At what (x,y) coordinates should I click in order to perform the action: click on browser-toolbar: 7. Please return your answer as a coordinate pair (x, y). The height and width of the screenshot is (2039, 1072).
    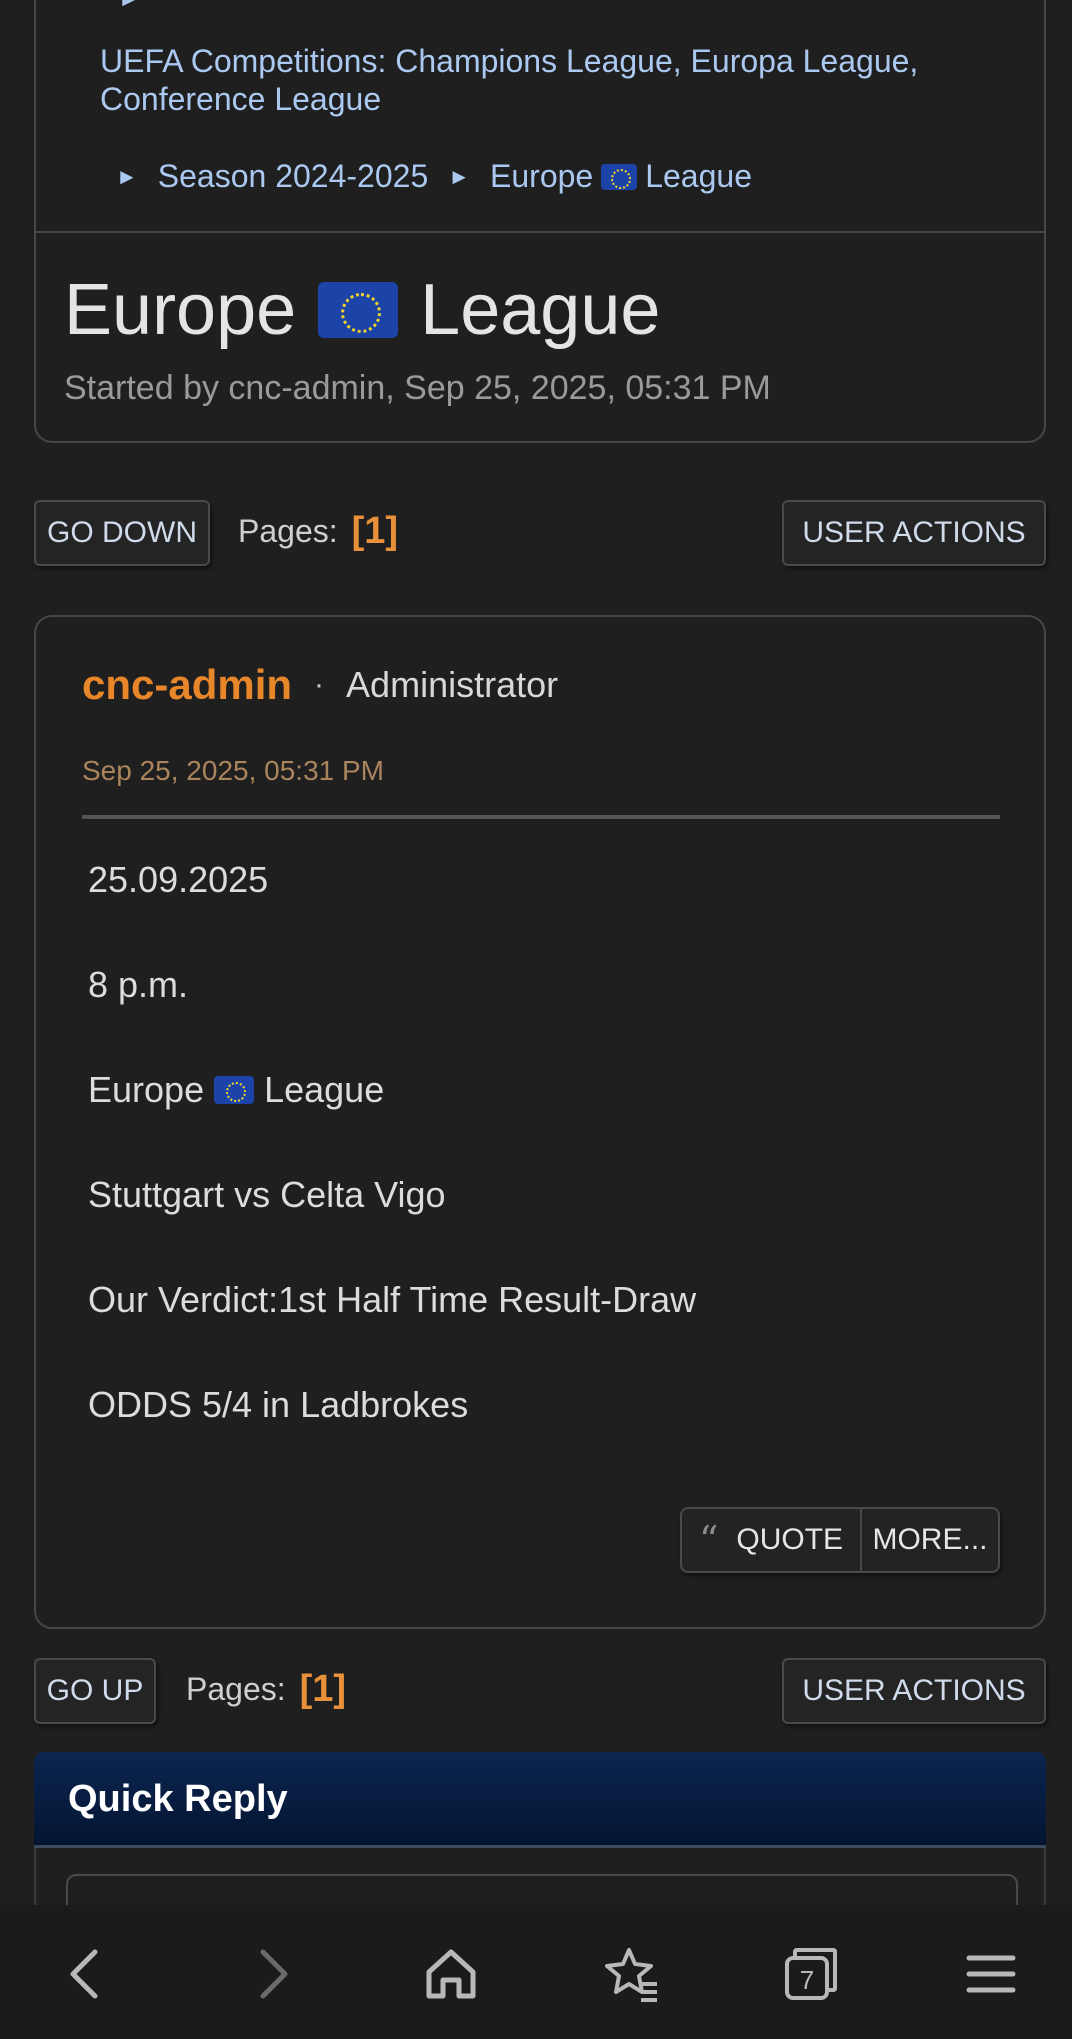
    Looking at the image, I should click on (536, 1972).